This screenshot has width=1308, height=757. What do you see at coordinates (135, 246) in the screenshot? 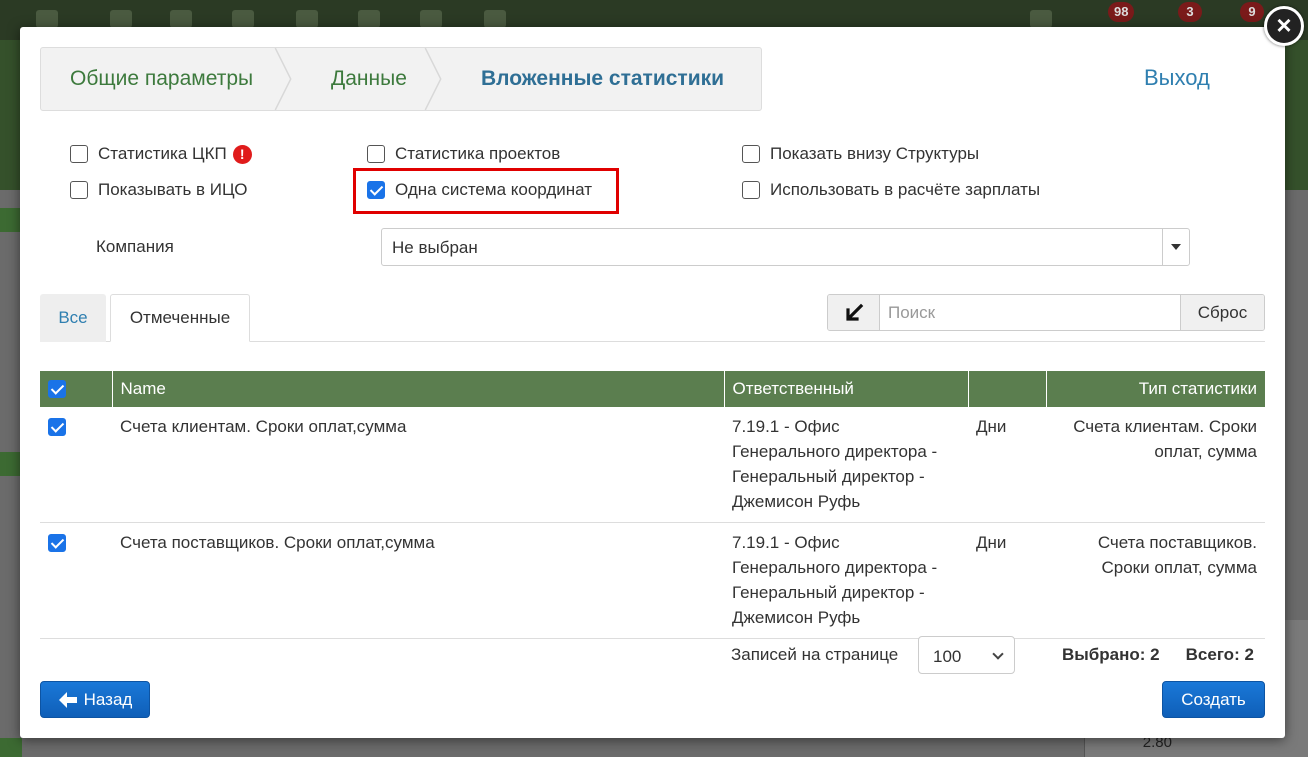
I see `company-label: Компания` at bounding box center [135, 246].